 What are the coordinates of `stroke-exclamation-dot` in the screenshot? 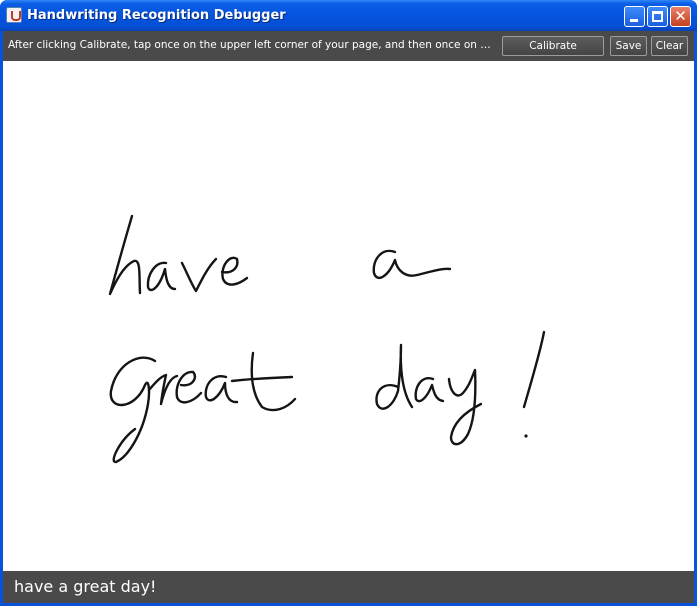 It's located at (526, 436).